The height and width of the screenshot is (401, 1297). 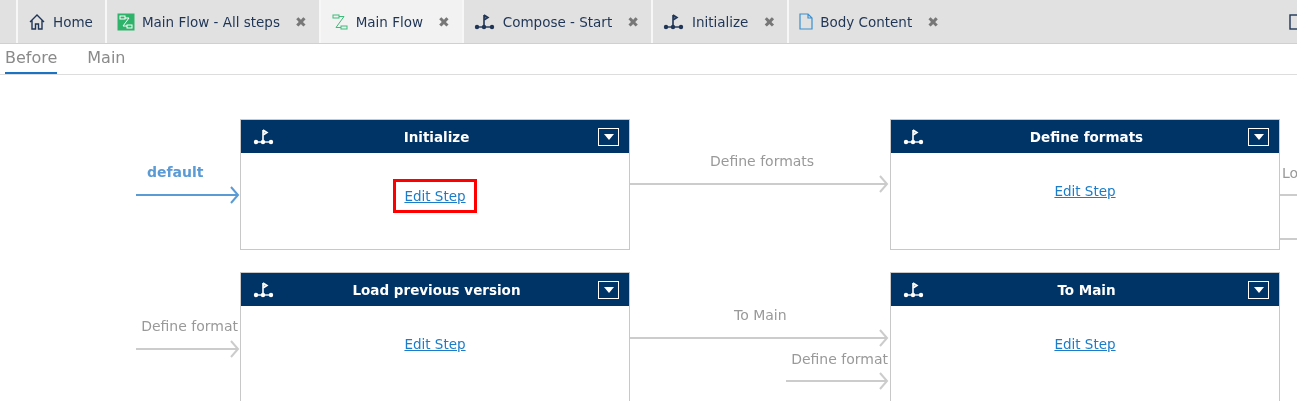 What do you see at coordinates (1086, 136) in the screenshot?
I see `step-title: Define formats` at bounding box center [1086, 136].